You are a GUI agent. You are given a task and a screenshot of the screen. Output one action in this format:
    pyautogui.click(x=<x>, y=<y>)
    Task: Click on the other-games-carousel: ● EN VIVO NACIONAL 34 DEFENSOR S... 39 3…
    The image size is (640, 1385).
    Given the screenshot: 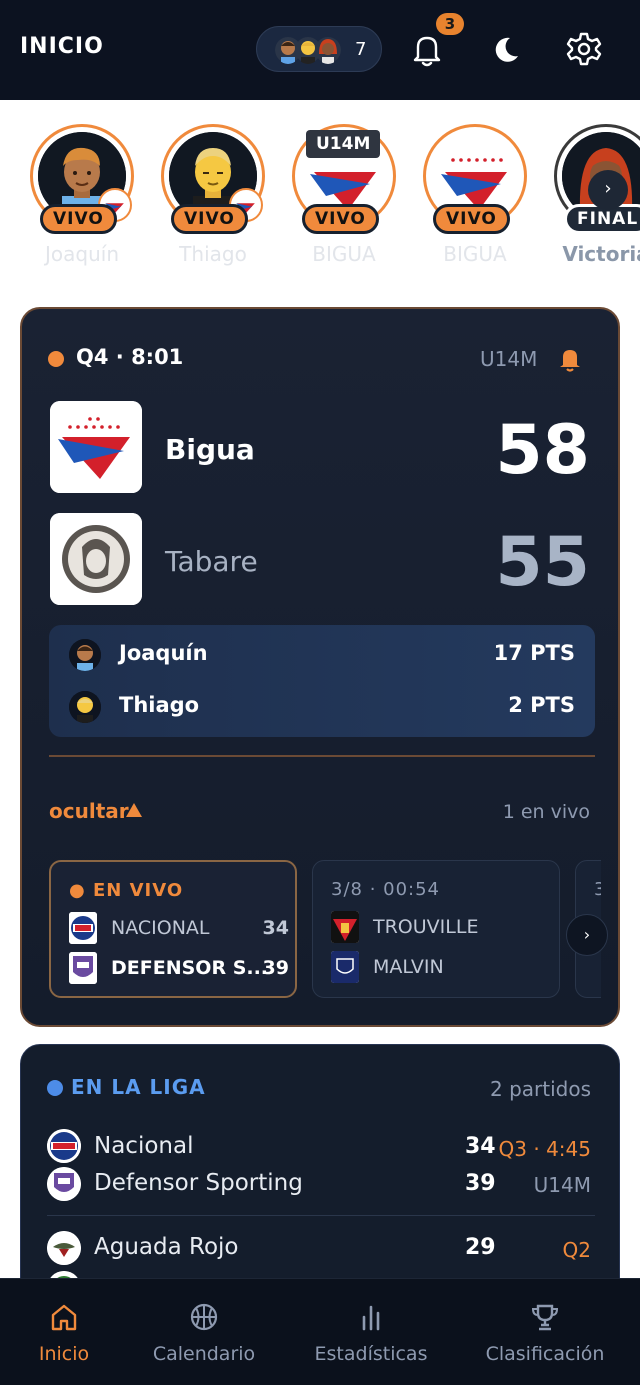 What is the action you would take?
    pyautogui.click(x=325, y=929)
    